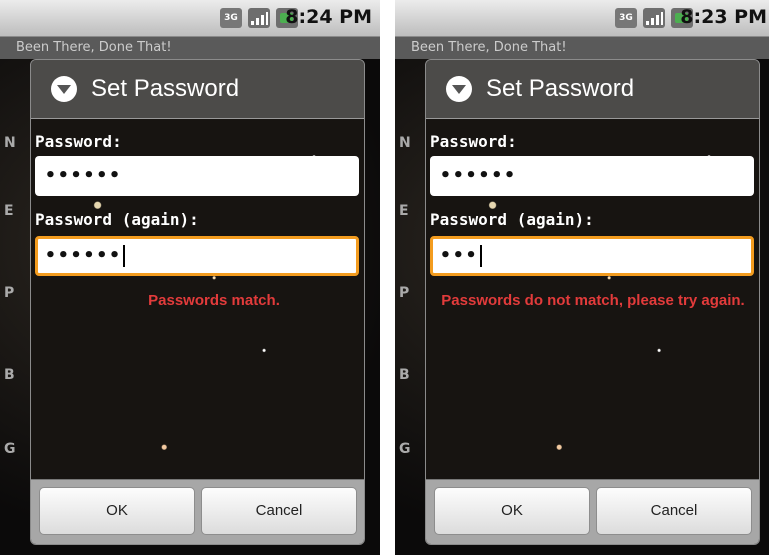  I want to click on password-again-field: ••••••, so click(197, 256).